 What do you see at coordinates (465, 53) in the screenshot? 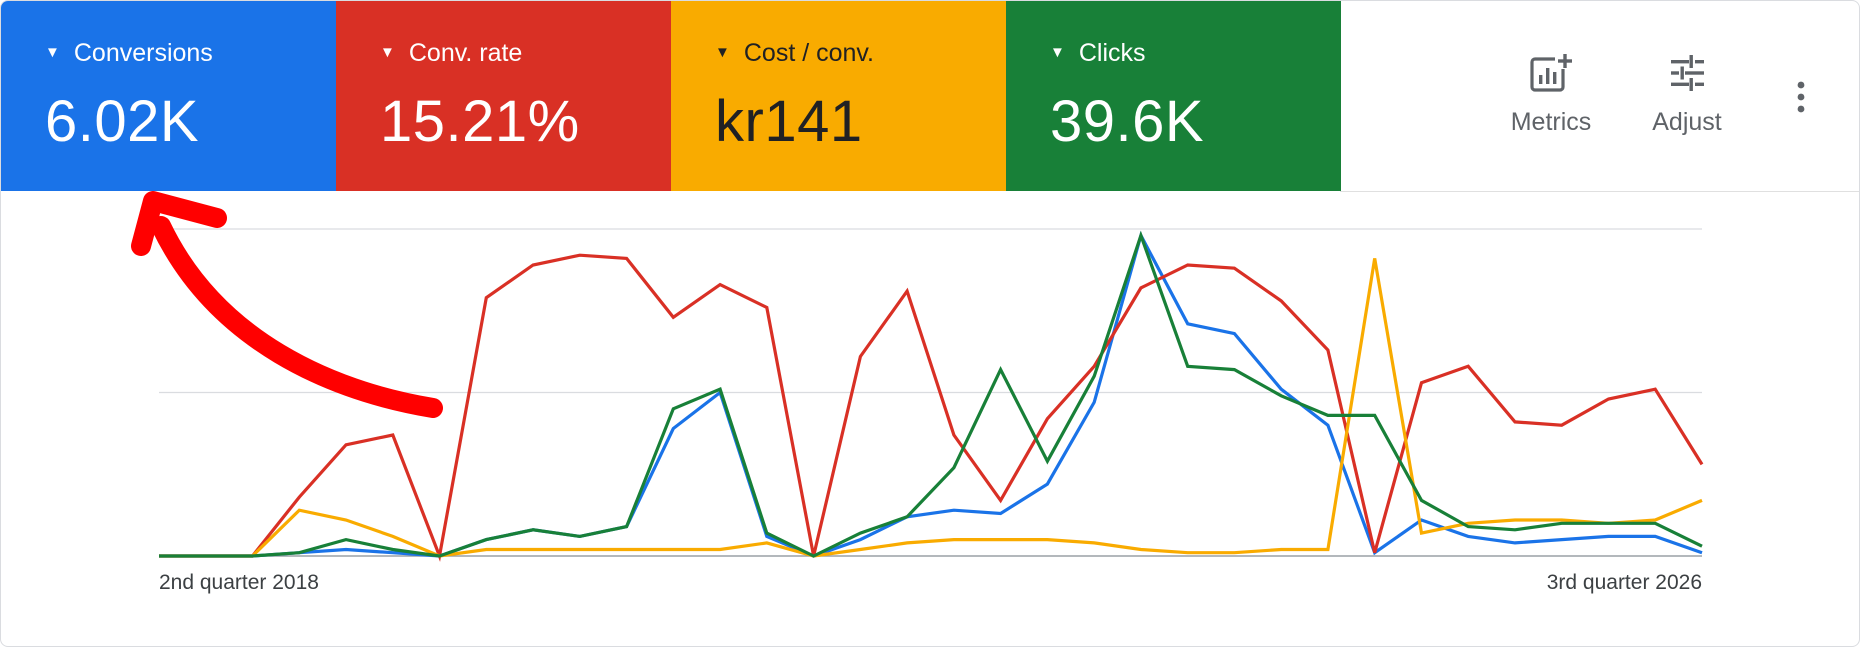
I see `metric-label: Conv. rate` at bounding box center [465, 53].